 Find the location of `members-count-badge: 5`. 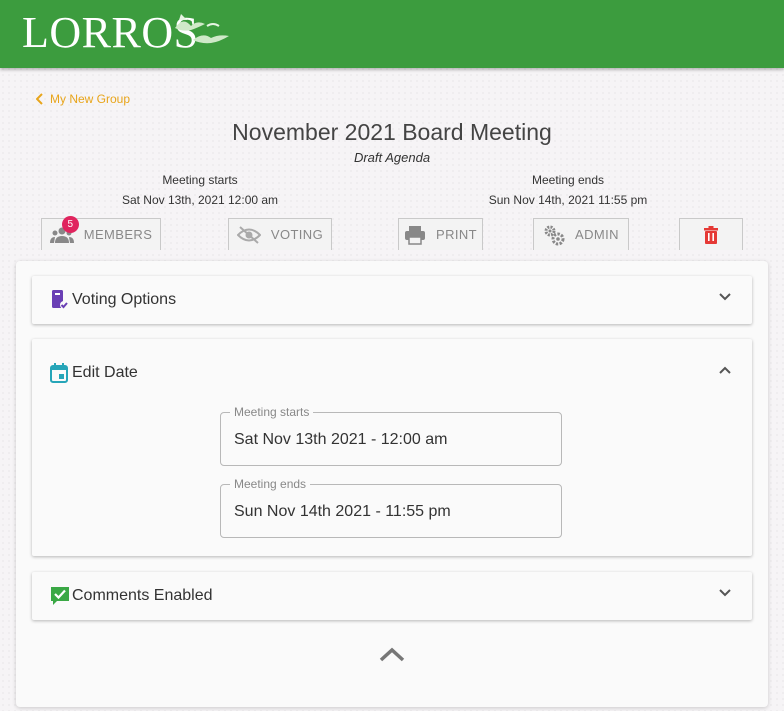

members-count-badge: 5 is located at coordinates (70, 224).